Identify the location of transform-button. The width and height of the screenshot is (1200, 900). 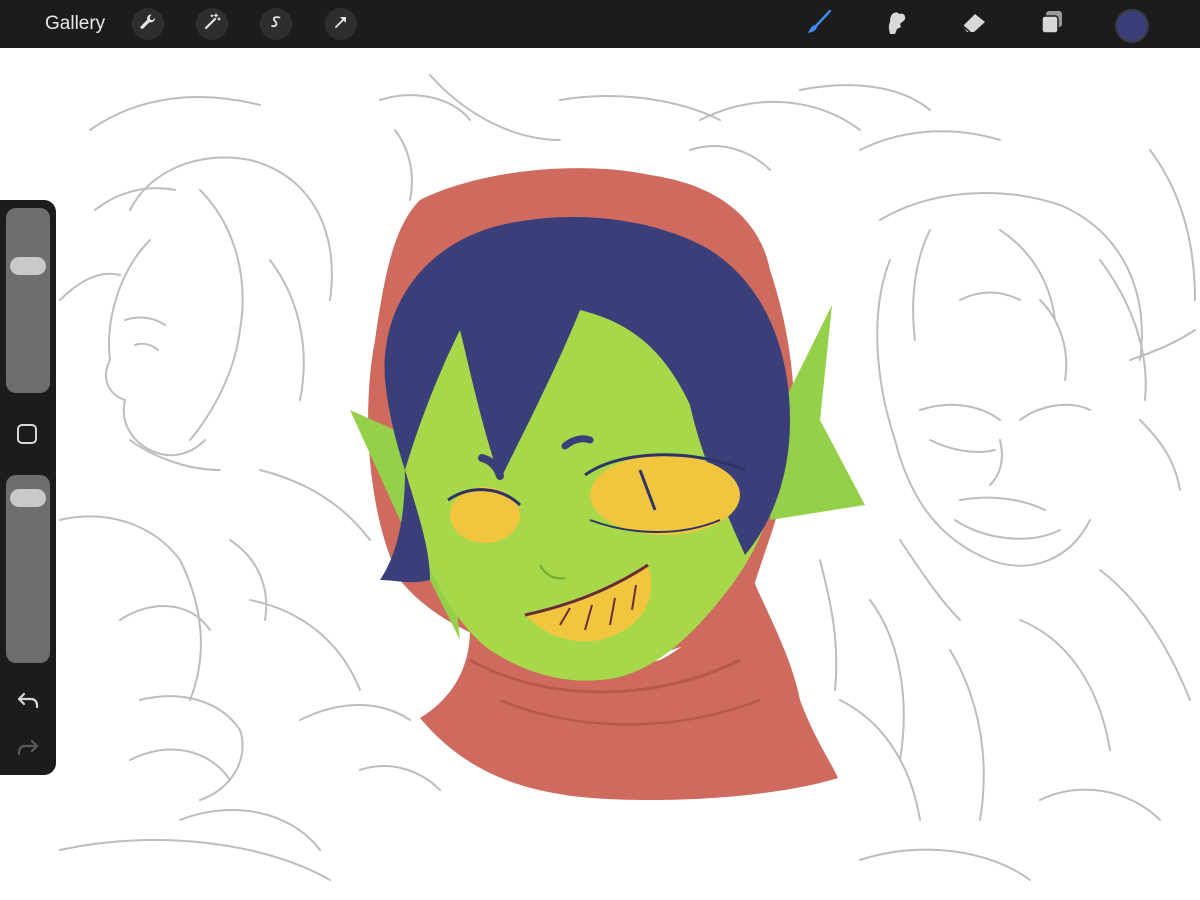
(341, 24).